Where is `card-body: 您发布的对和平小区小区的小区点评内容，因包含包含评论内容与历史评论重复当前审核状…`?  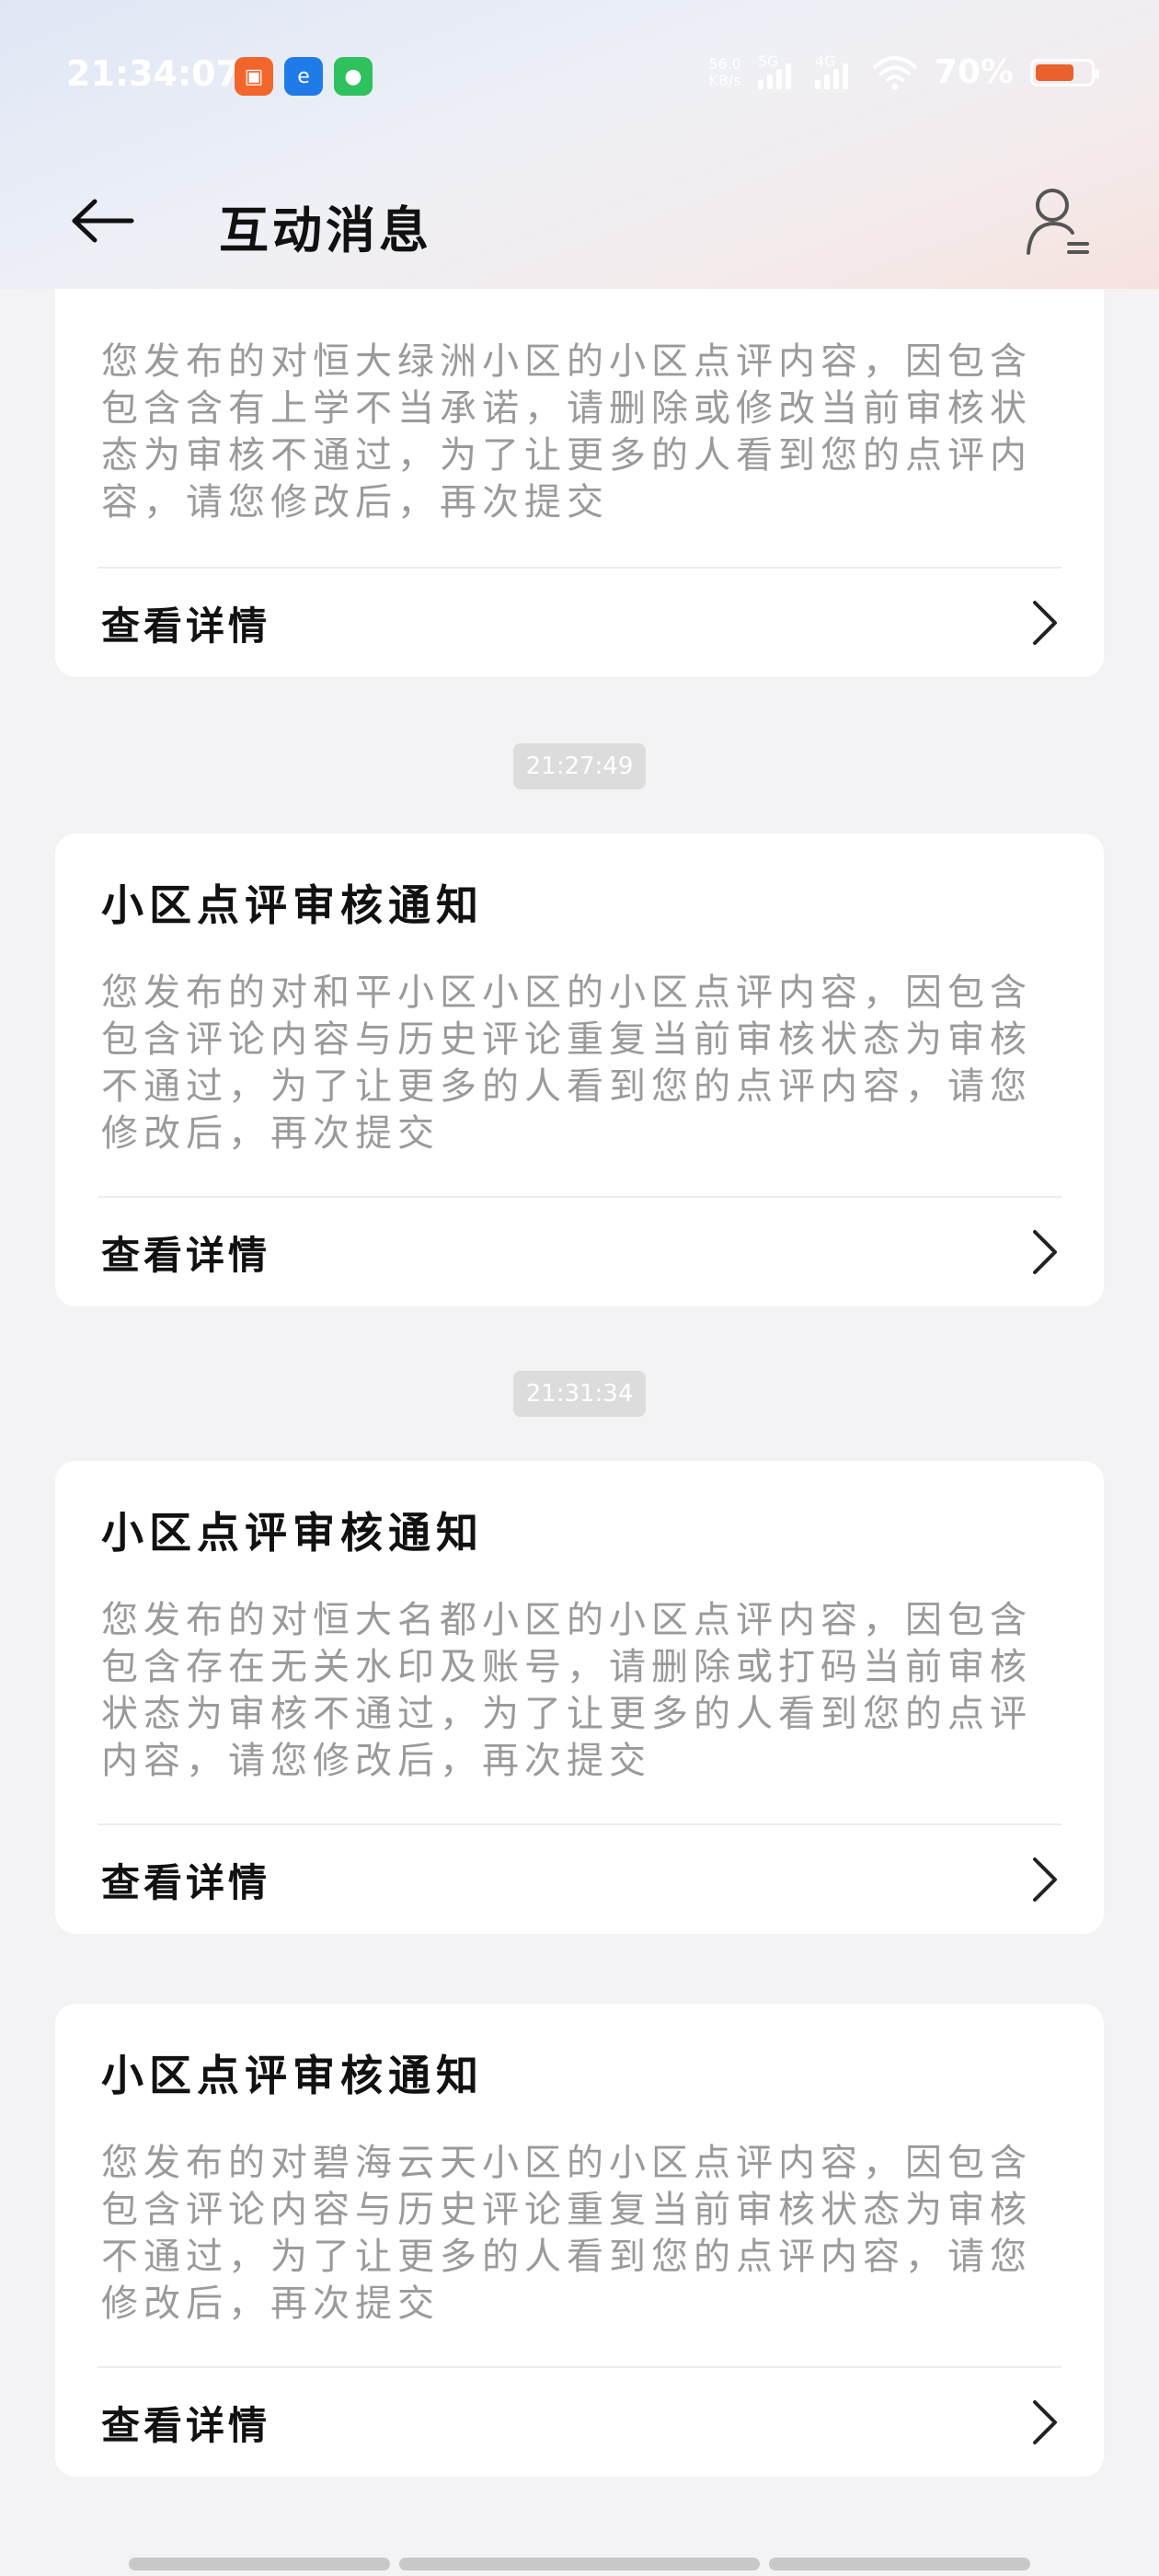
card-body: 您发布的对和平小区小区的小区点评内容，因包含包含评论内容与历史评论重复当前审核状… is located at coordinates (566, 1063).